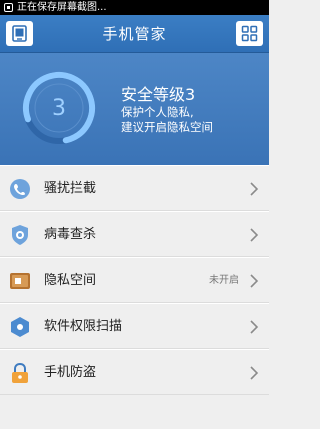 This screenshot has width=320, height=429. I want to click on list-item-permission-scan: 软件权限扫描, so click(134, 326).